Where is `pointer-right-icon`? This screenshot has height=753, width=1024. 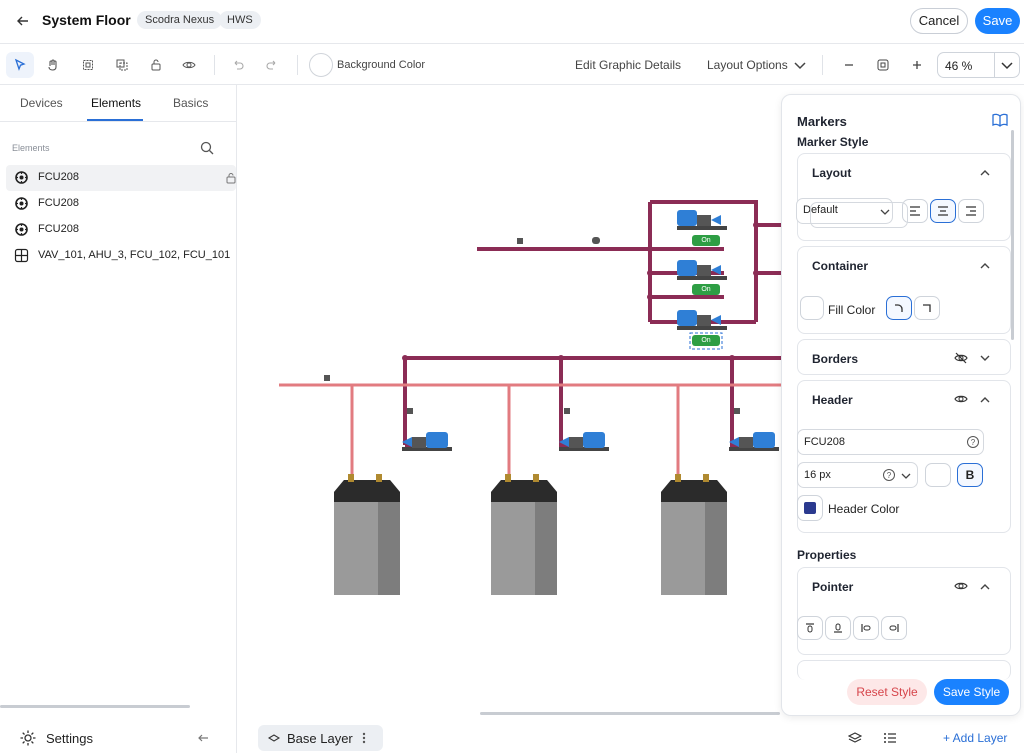
pointer-right-icon is located at coordinates (894, 628).